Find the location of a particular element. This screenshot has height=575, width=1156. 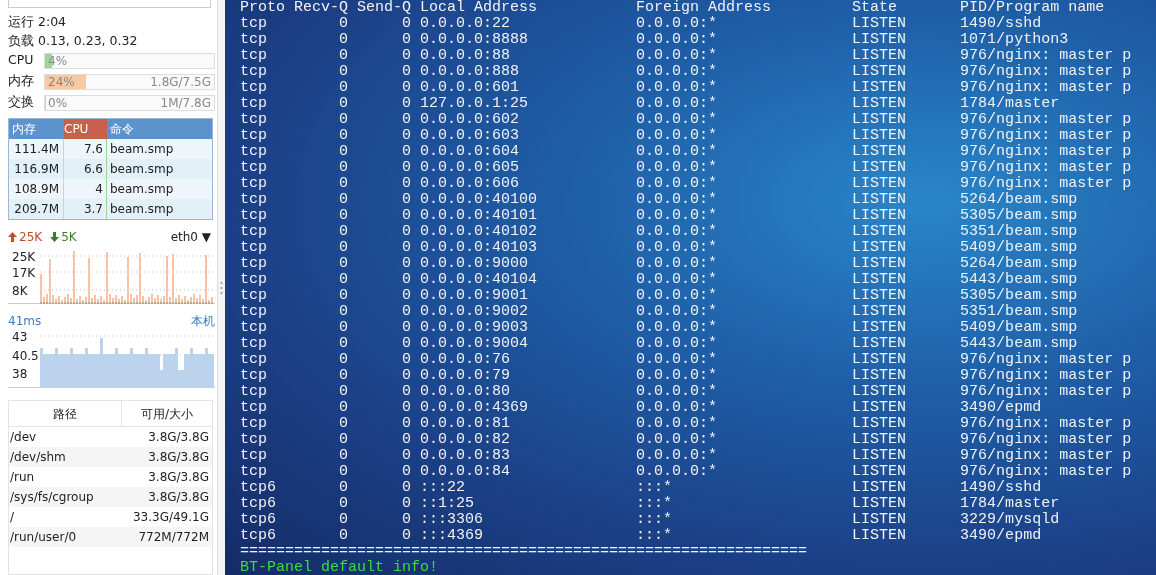

terminal-line: tcp 0 0 0.0.0.0:83 0.0.0.0:* LISTEN 976/nginx: master p is located at coordinates (686, 456).